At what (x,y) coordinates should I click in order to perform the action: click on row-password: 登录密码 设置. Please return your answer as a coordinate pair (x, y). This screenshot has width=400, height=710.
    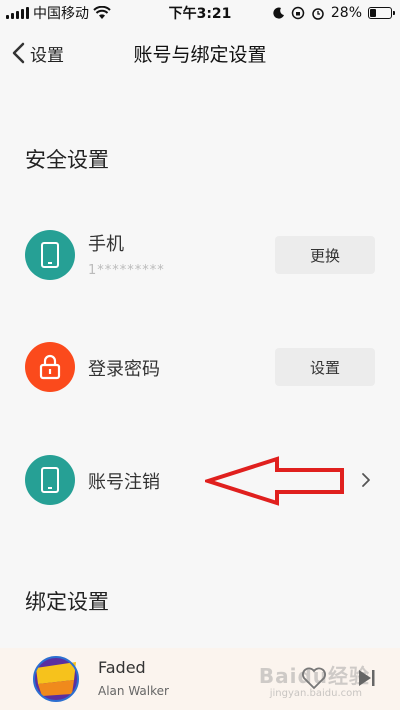
    Looking at the image, I should click on (200, 367).